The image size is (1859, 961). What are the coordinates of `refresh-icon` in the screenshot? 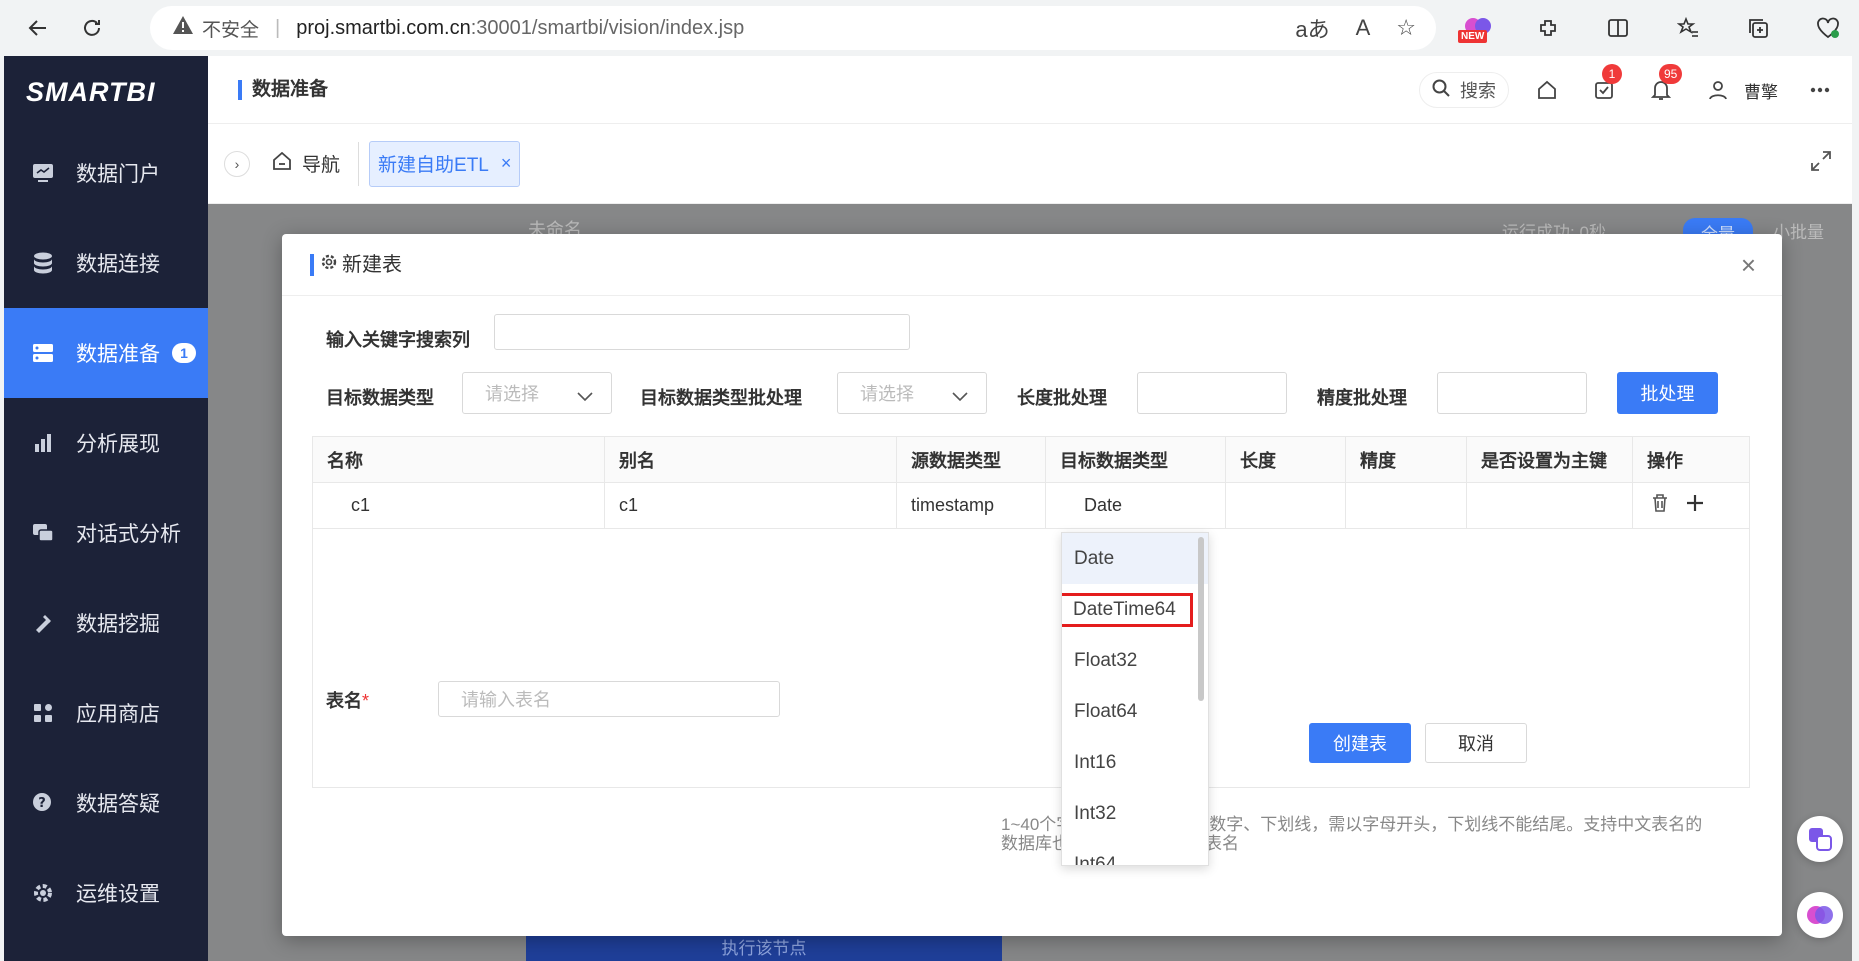 It's located at (92, 28).